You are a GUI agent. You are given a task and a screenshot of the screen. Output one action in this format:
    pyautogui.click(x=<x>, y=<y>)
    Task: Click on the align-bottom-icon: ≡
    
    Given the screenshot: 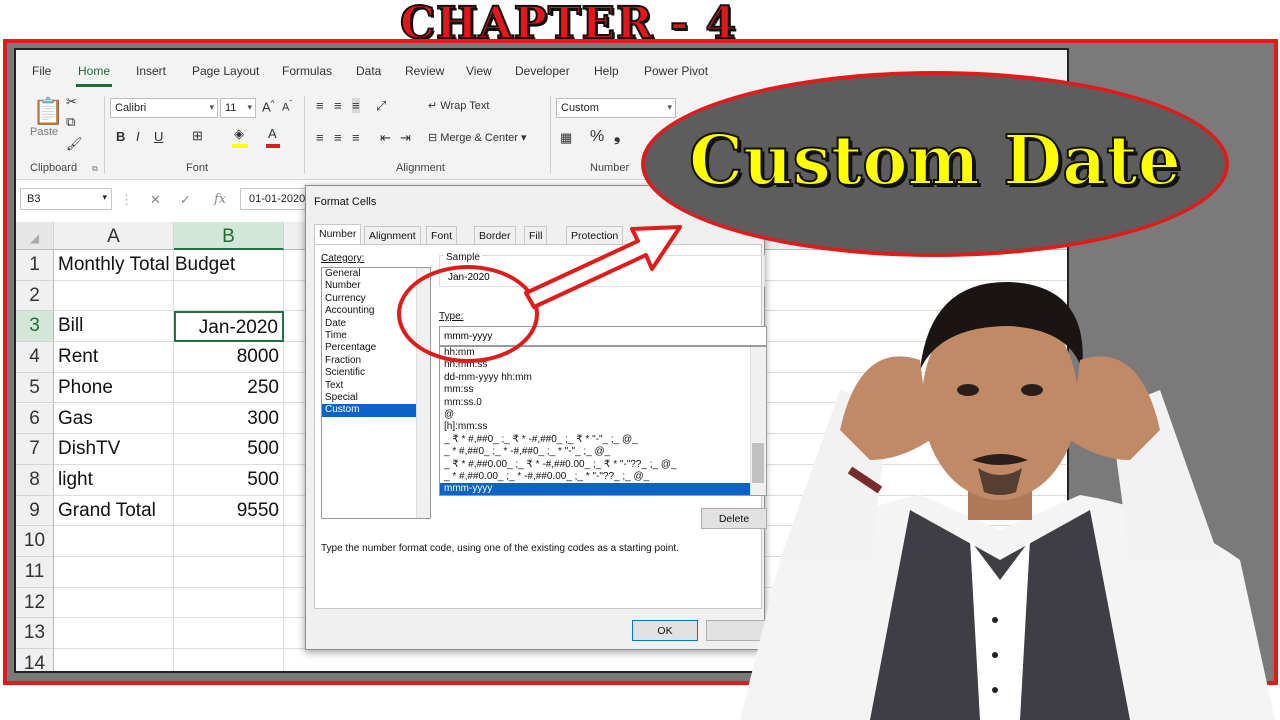 What is the action you would take?
    pyautogui.click(x=356, y=105)
    